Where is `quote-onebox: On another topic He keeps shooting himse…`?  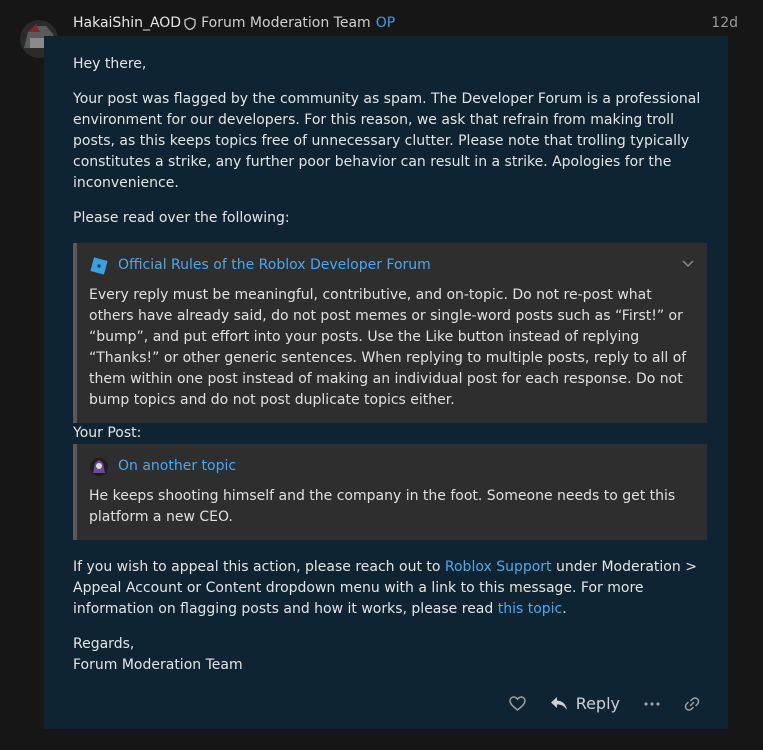
quote-onebox: On another topic He keeps shooting himse… is located at coordinates (390, 492).